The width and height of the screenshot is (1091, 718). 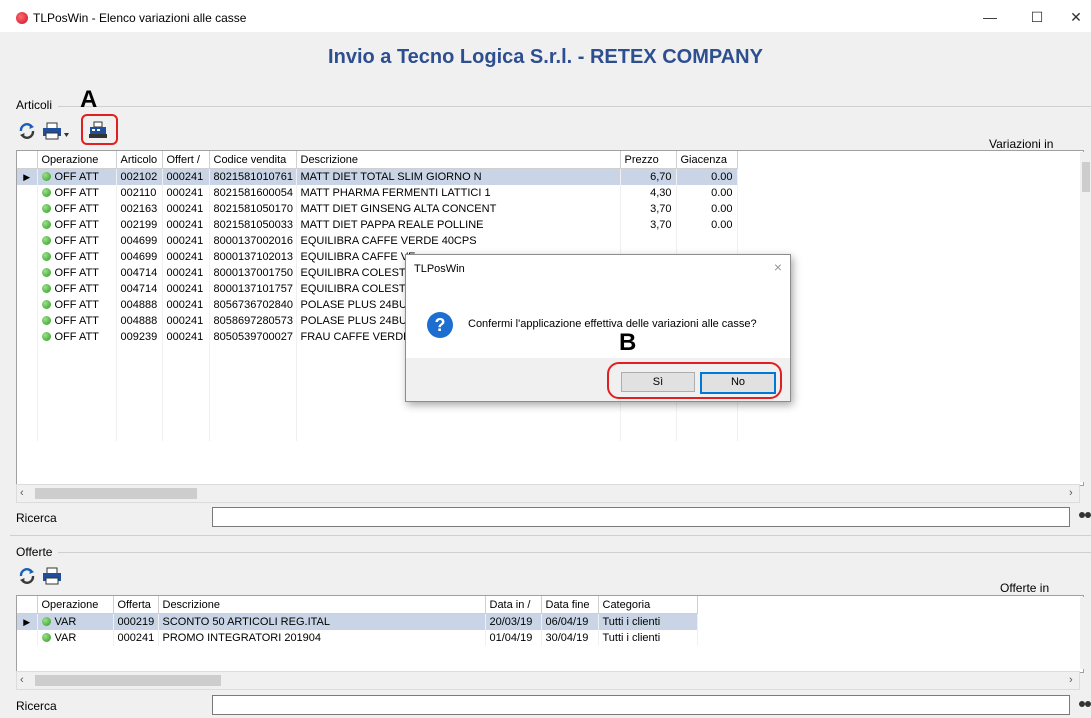 What do you see at coordinates (1085, 633) in the screenshot?
I see `offerte-vertical-scrollbar` at bounding box center [1085, 633].